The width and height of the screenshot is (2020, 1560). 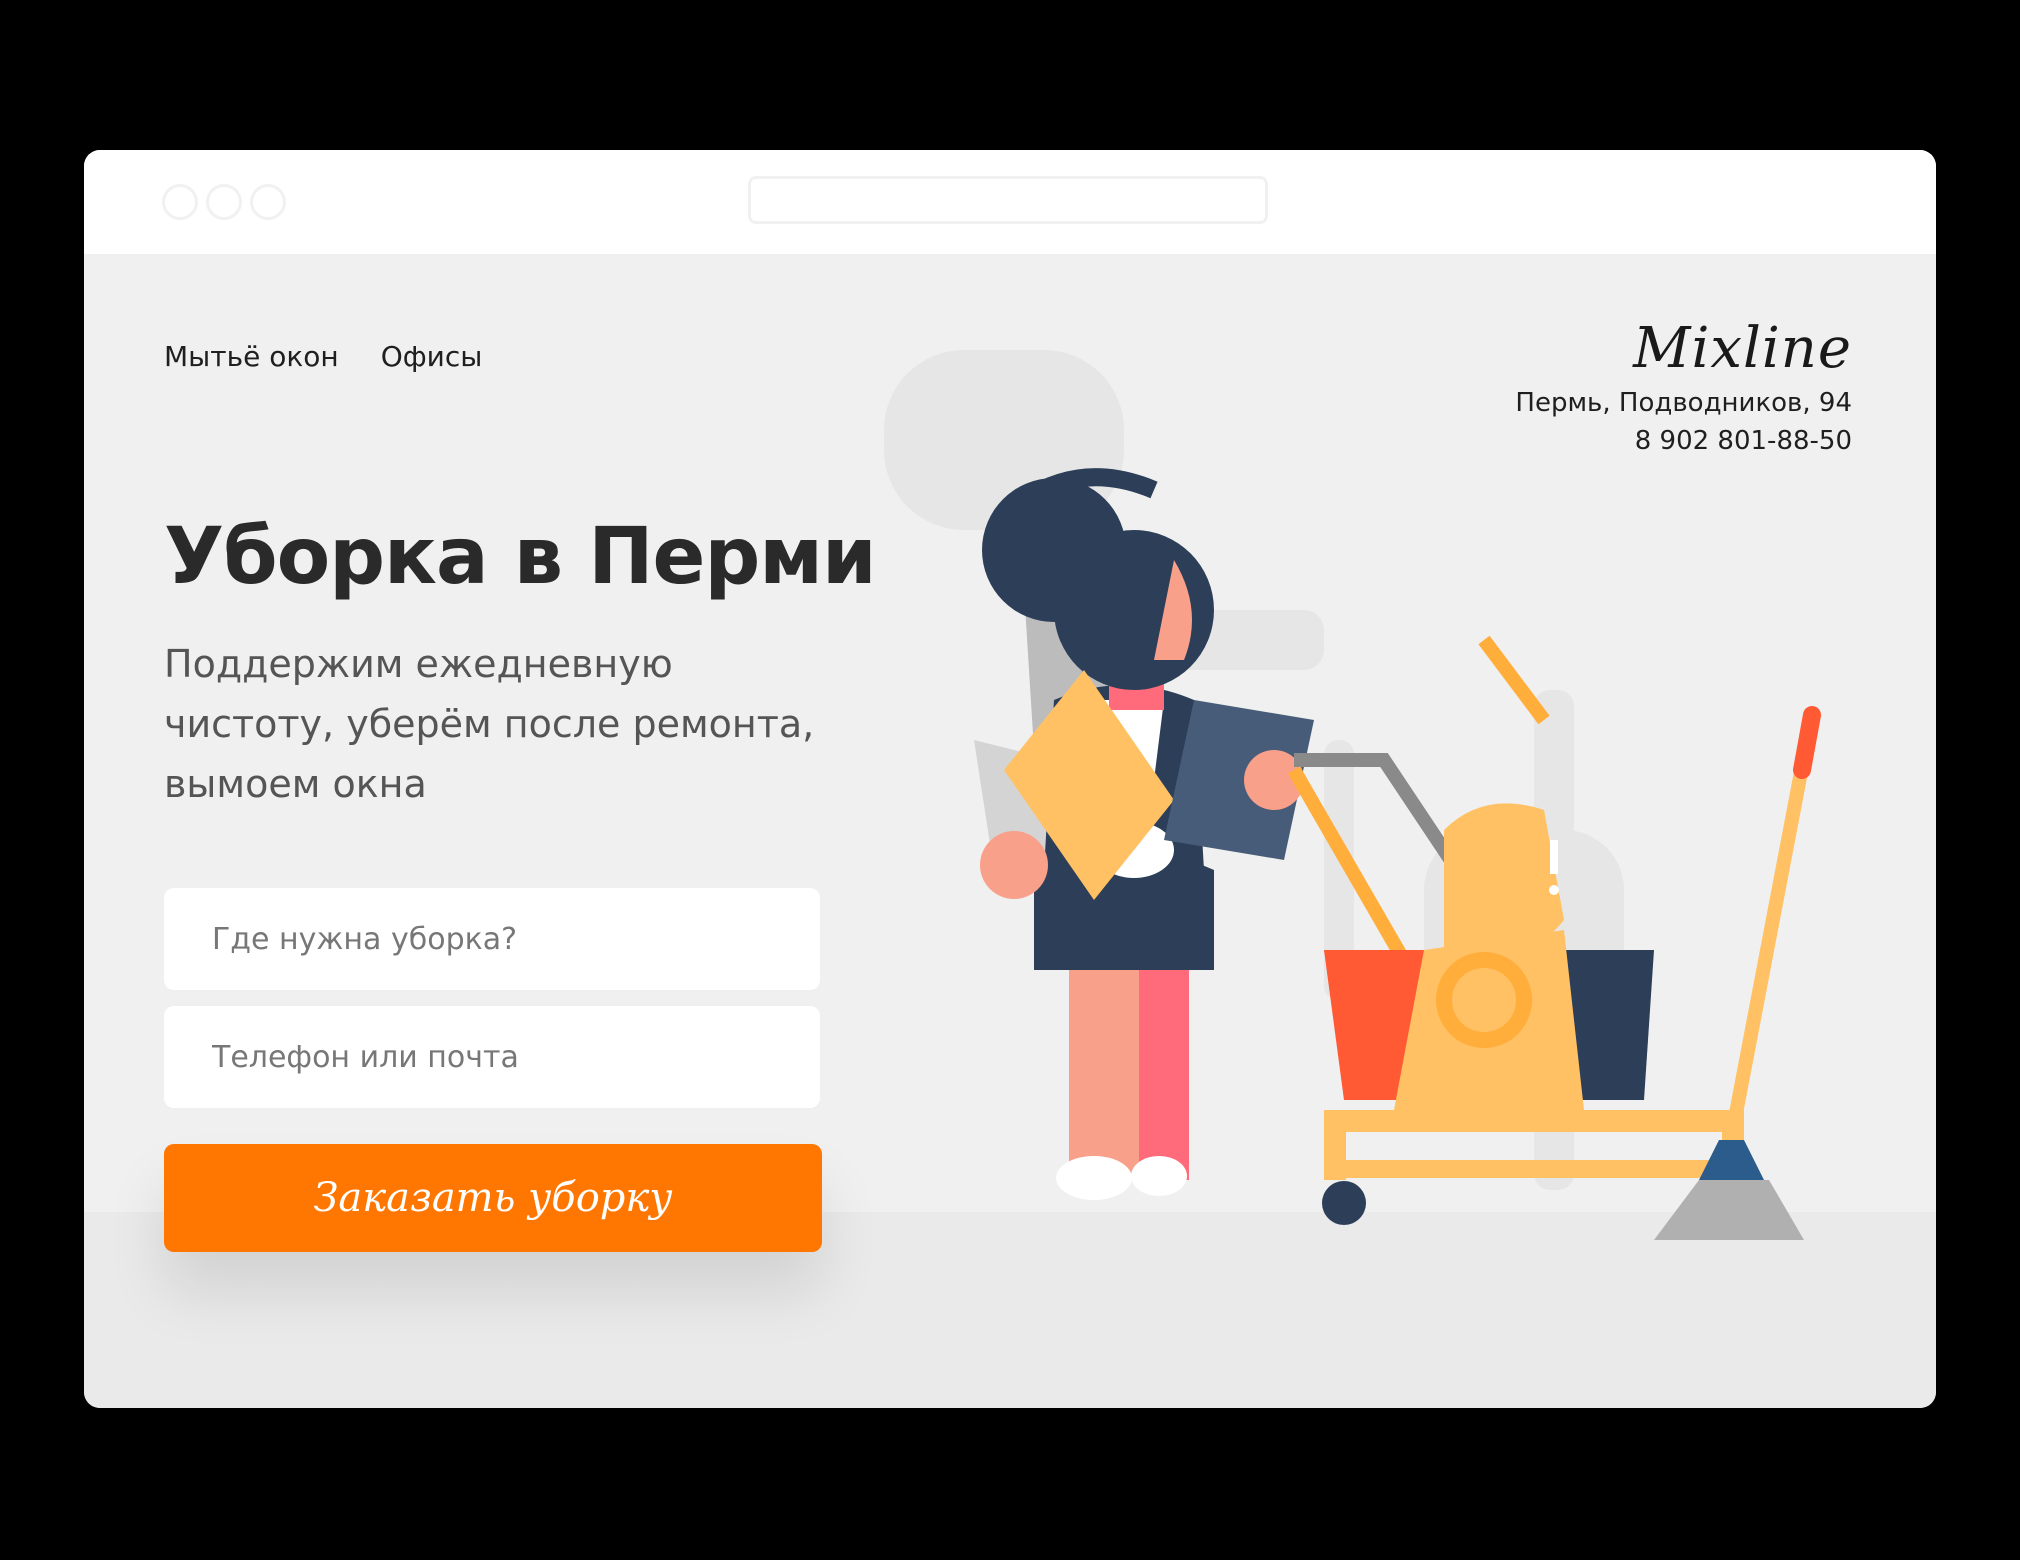 I want to click on nav-link-windows: Мытьё окон, so click(x=251, y=356).